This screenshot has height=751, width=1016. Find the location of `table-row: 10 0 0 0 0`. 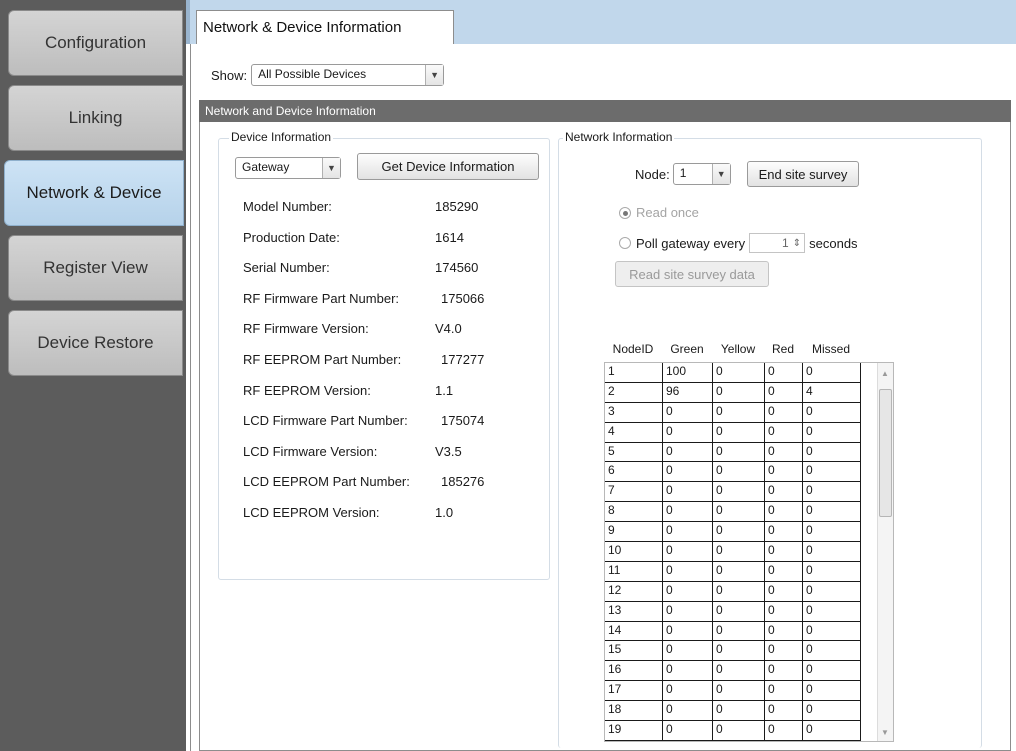

table-row: 10 0 0 0 0 is located at coordinates (749, 552).